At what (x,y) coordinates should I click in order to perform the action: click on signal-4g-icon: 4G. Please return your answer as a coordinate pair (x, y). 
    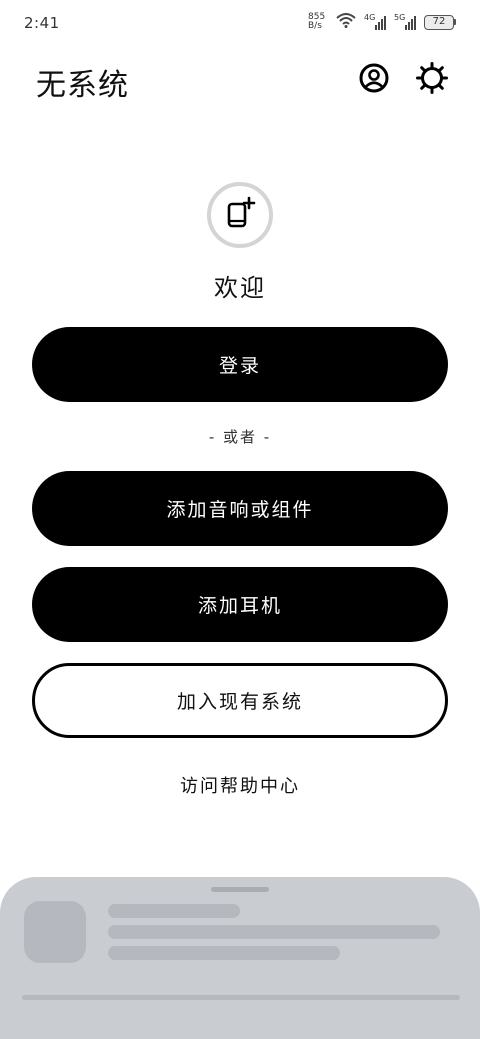
    Looking at the image, I should click on (375, 21).